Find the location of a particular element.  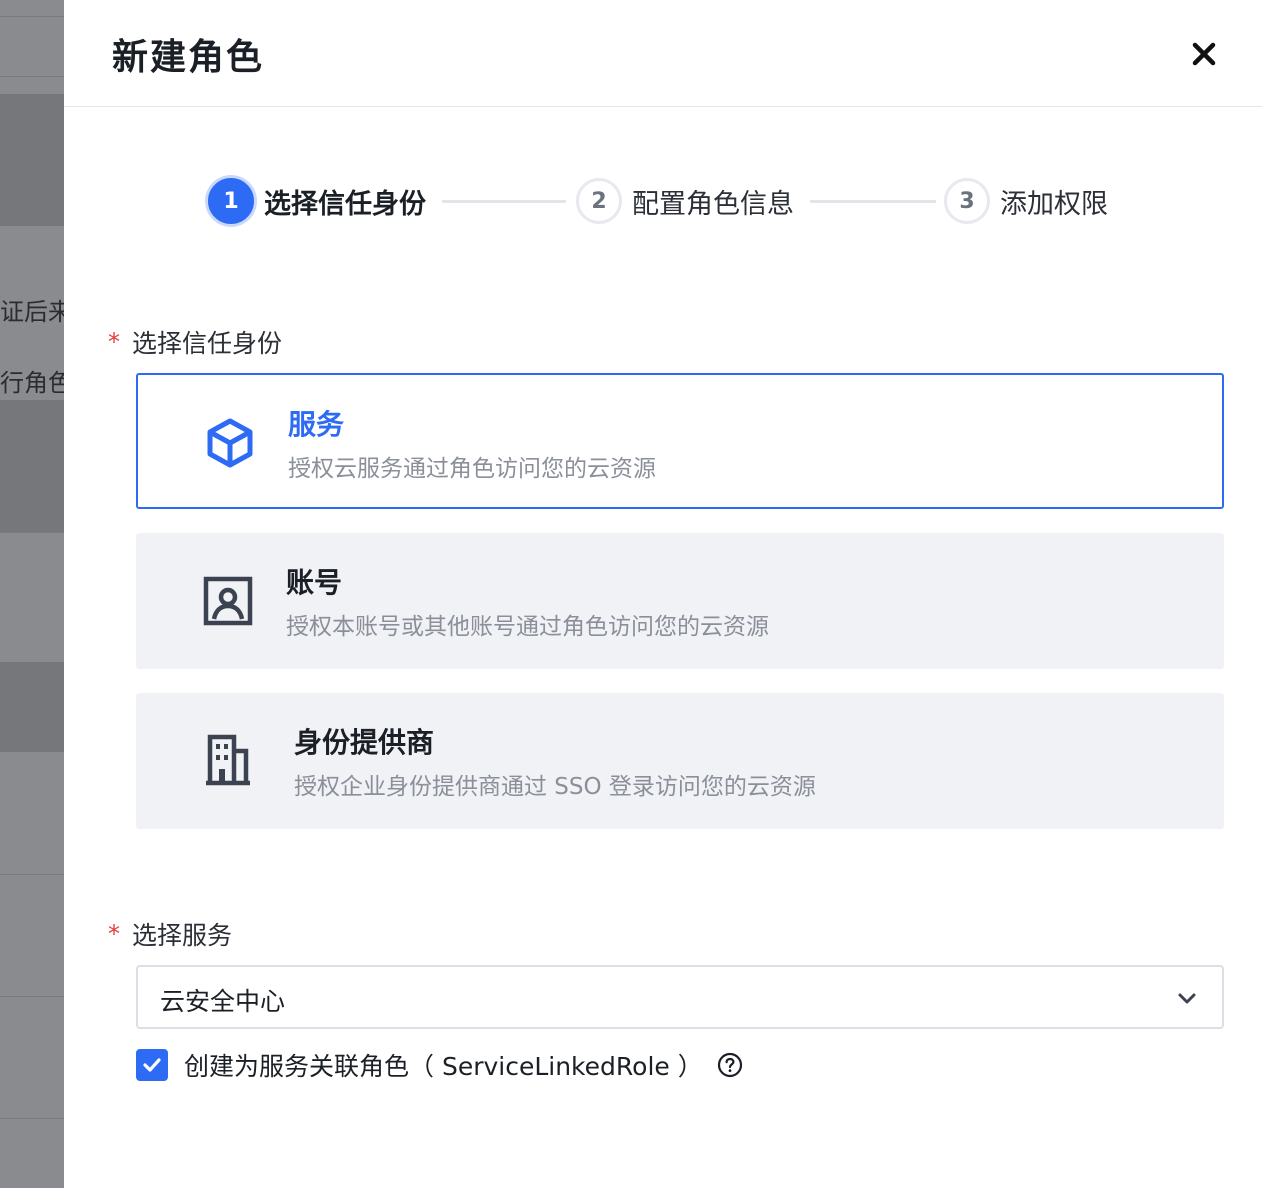

linked-role-row: 创建为服务关联角色（ ServiceLinkedRole ） is located at coordinates (439, 1065).